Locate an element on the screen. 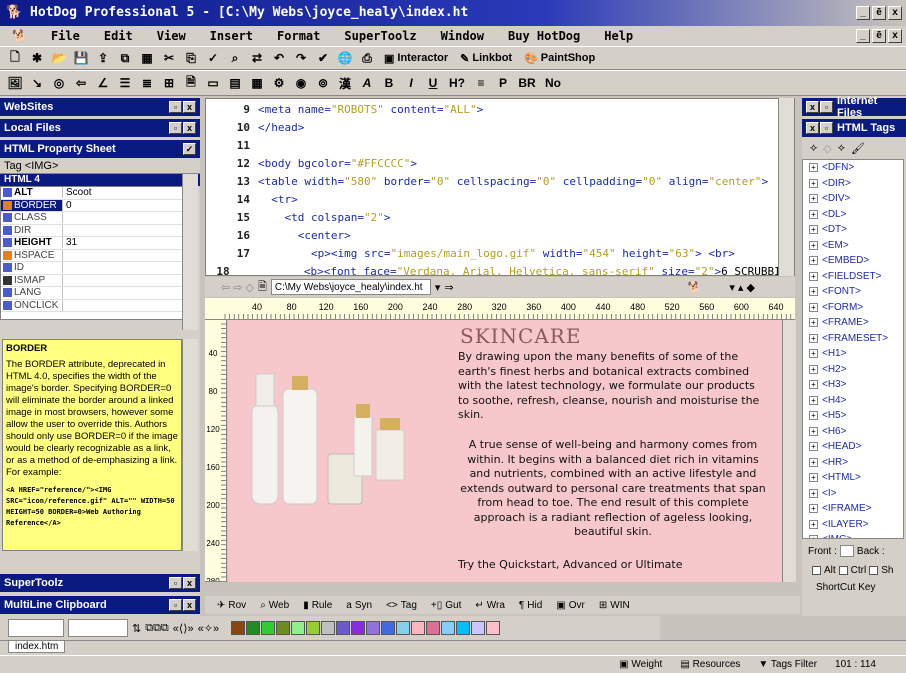  pin-icon: ✓ is located at coordinates (189, 149).